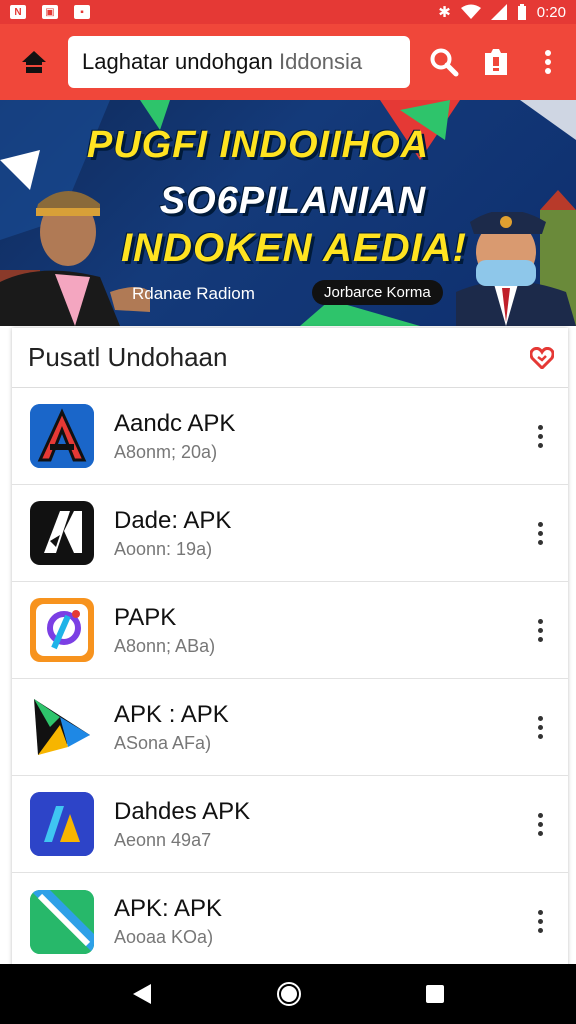  Describe the element at coordinates (62, 436) in the screenshot. I see `app-icon-aandc` at that location.